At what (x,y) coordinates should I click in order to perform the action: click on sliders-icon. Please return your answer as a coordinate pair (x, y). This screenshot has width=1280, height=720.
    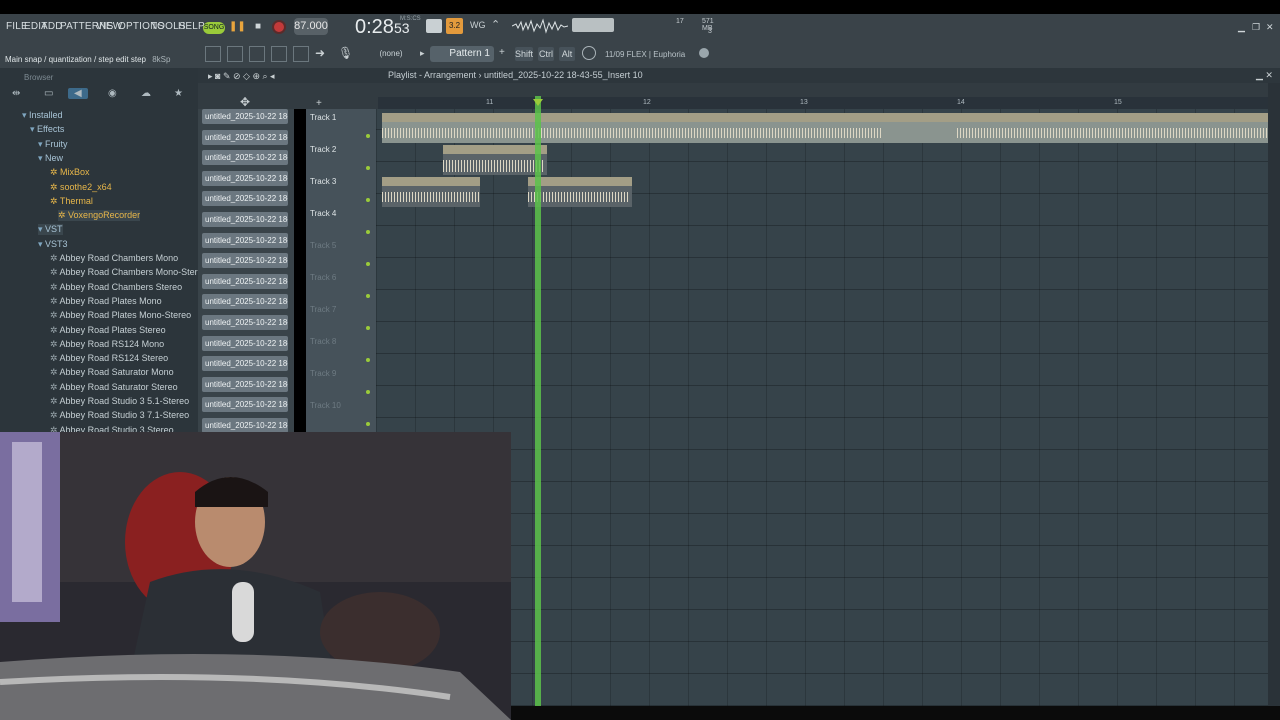
    Looking at the image, I should click on (301, 54).